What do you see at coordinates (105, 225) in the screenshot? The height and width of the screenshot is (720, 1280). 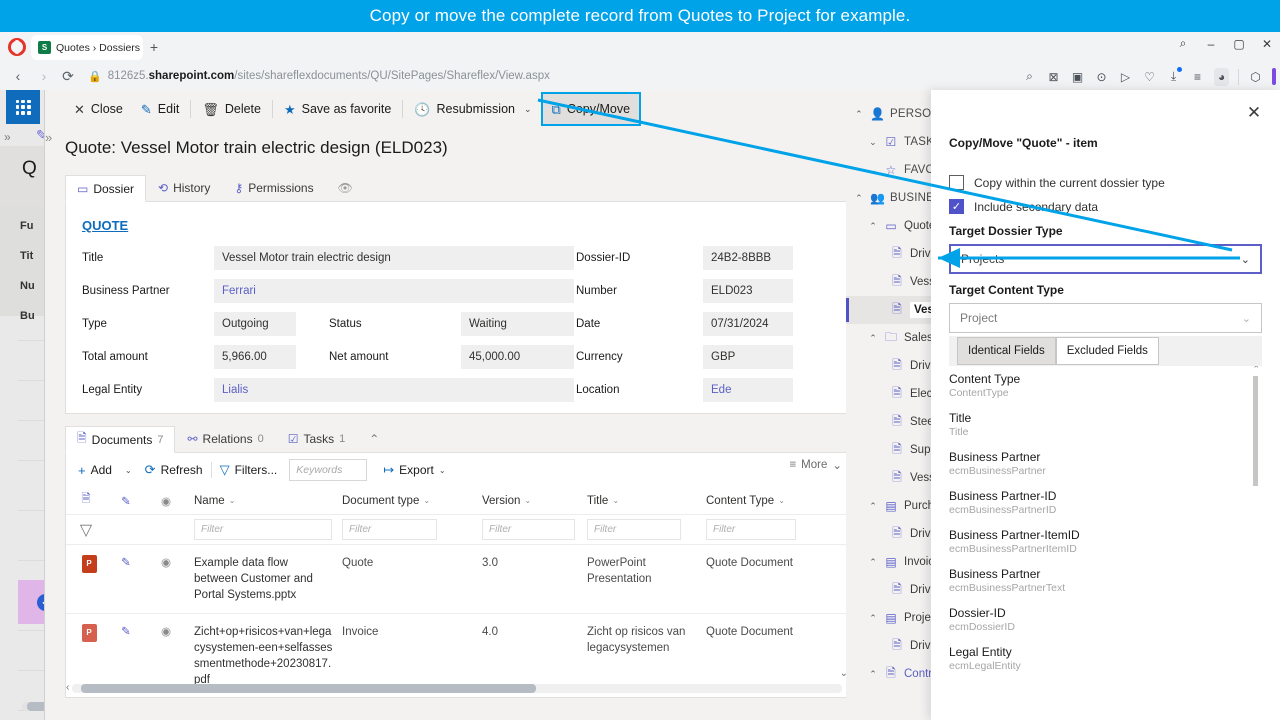 I see `quote-section-link: QUOTE` at bounding box center [105, 225].